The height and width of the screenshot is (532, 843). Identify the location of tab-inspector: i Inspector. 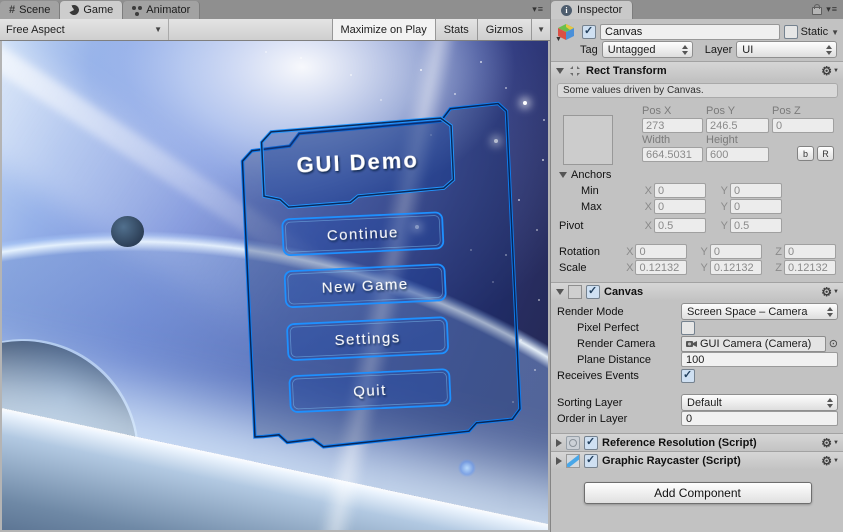
(592, 10).